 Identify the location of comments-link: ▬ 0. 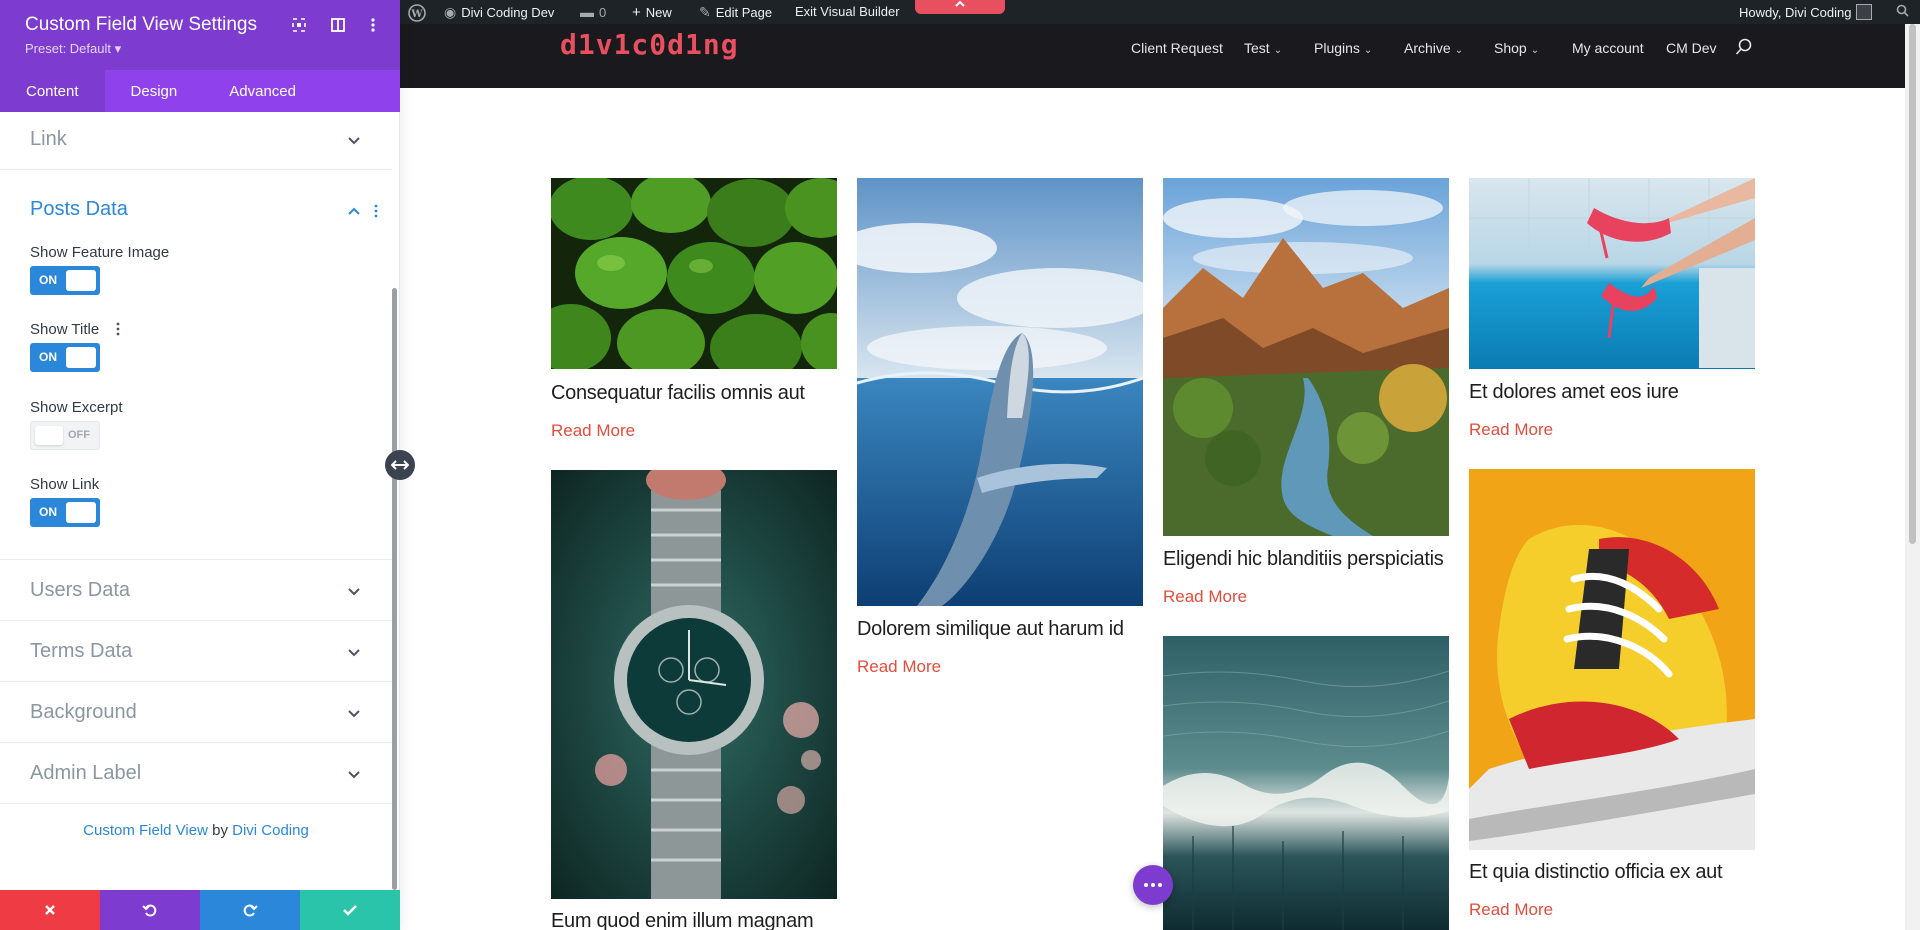
(593, 12).